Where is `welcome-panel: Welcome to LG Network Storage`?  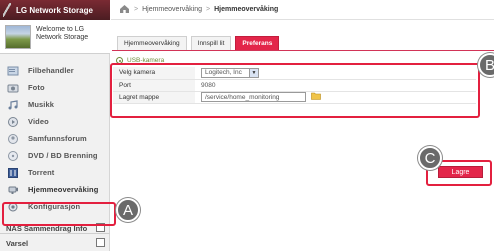 welcome-panel: Welcome to LG Network Storage is located at coordinates (55, 37).